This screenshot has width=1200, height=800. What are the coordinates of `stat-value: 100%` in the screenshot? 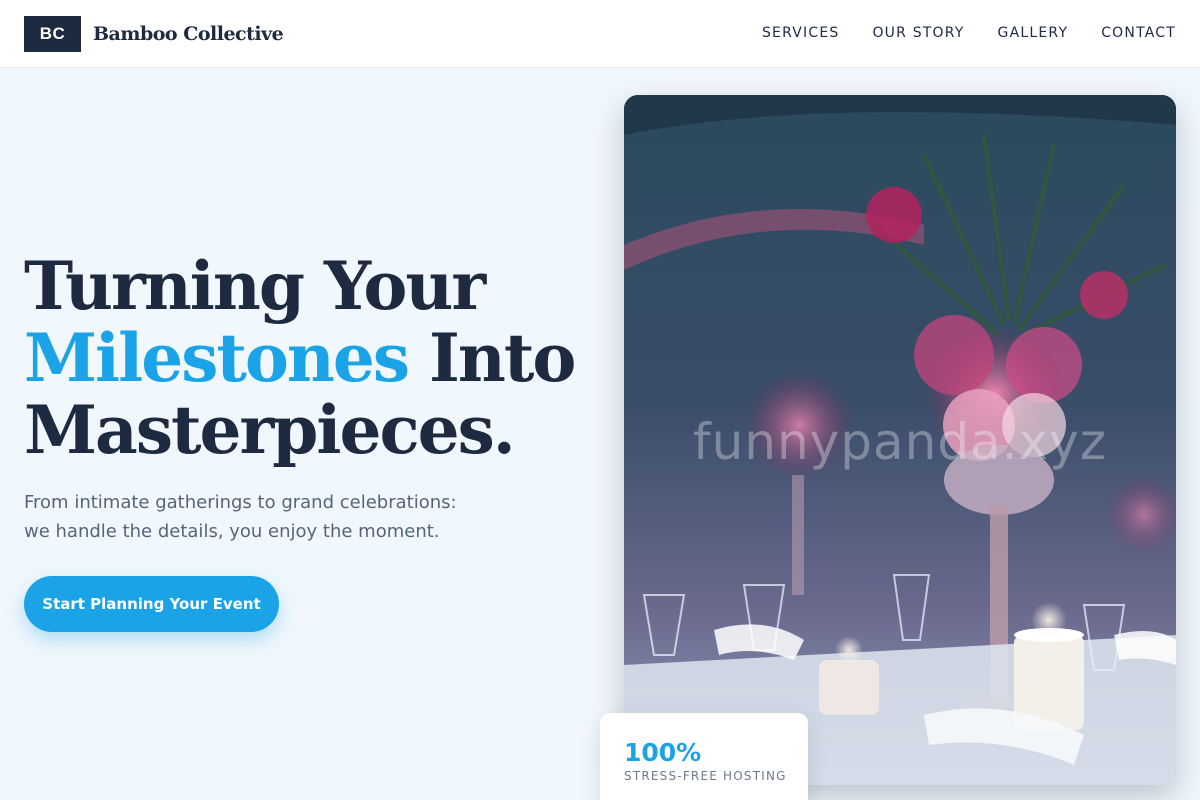 It's located at (663, 752).